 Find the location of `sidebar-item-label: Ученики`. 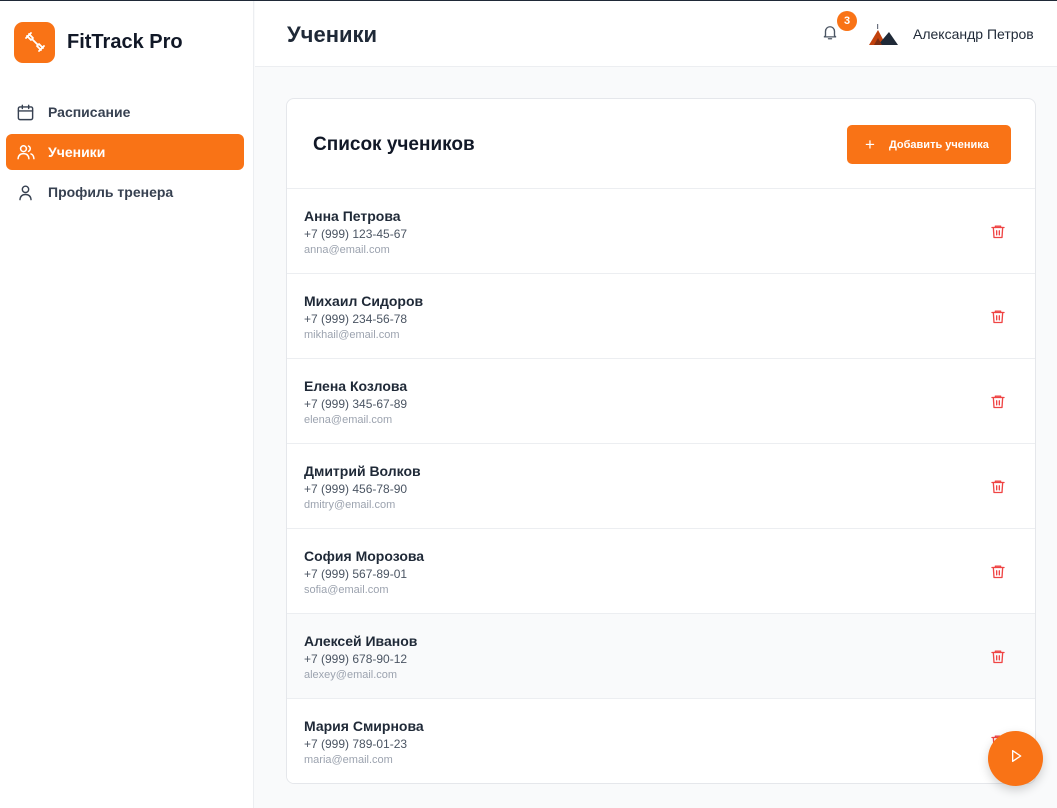

sidebar-item-label: Ученики is located at coordinates (77, 152).